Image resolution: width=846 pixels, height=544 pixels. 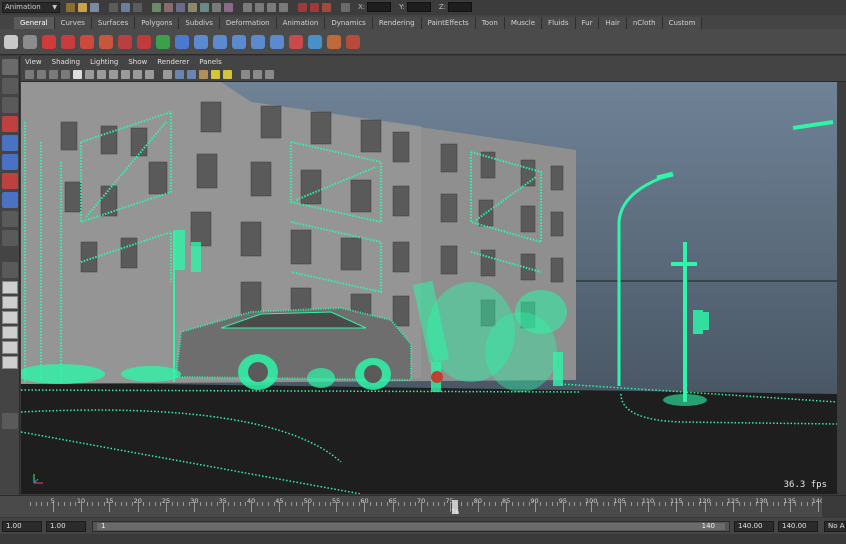 I want to click on camera-select-icon, so click(x=29, y=74).